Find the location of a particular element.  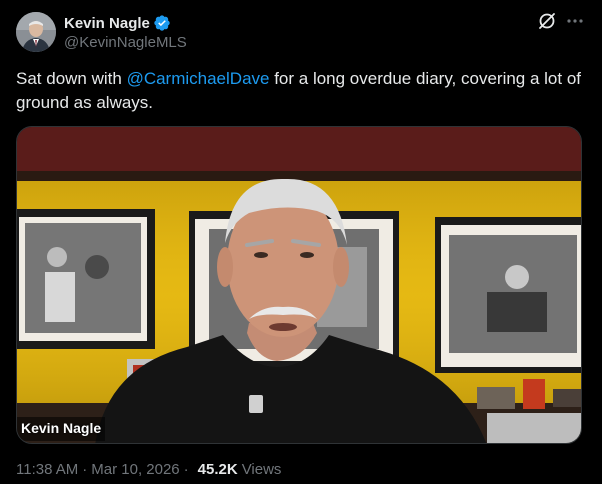

tweet-date: Mar 10, 2026 is located at coordinates (135, 469).